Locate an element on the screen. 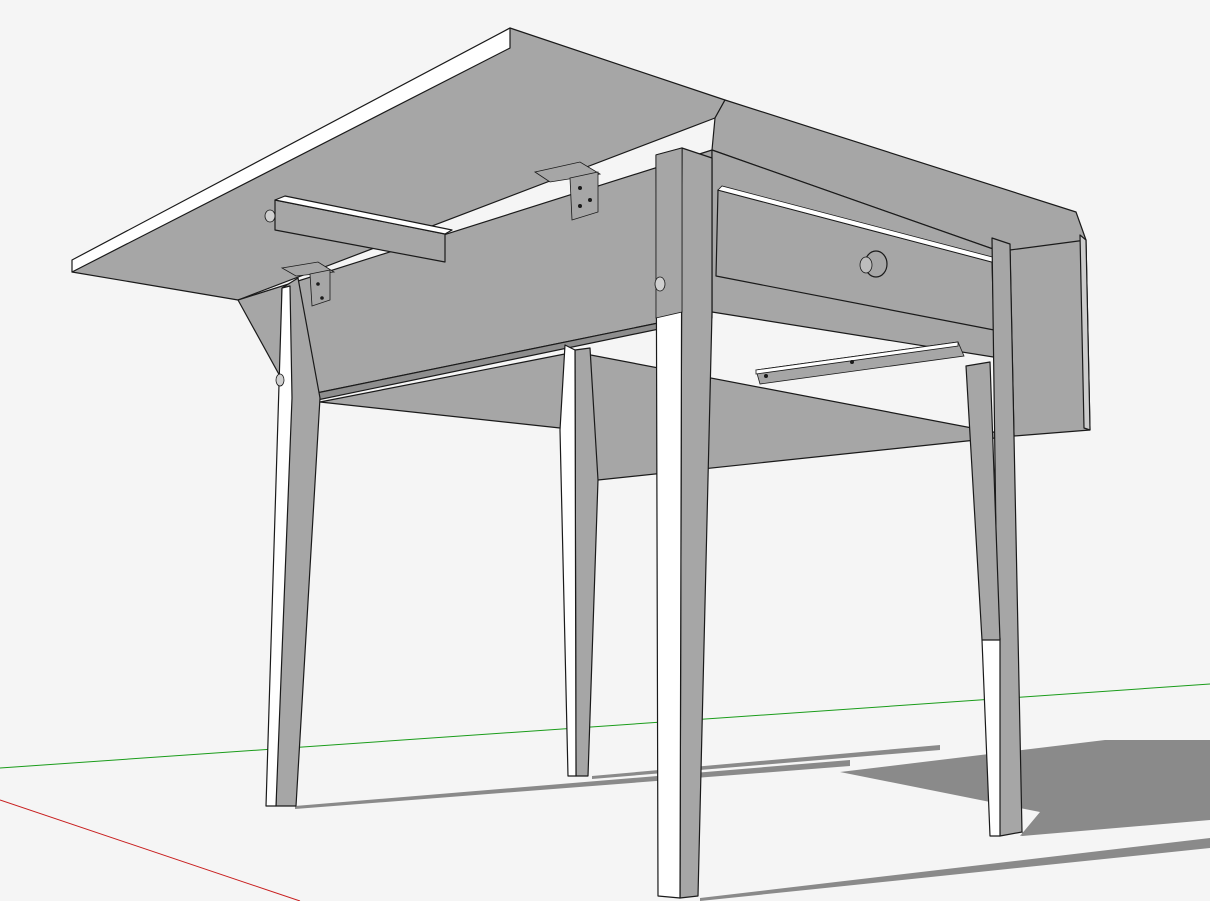  leg-back-left is located at coordinates (579, 560).